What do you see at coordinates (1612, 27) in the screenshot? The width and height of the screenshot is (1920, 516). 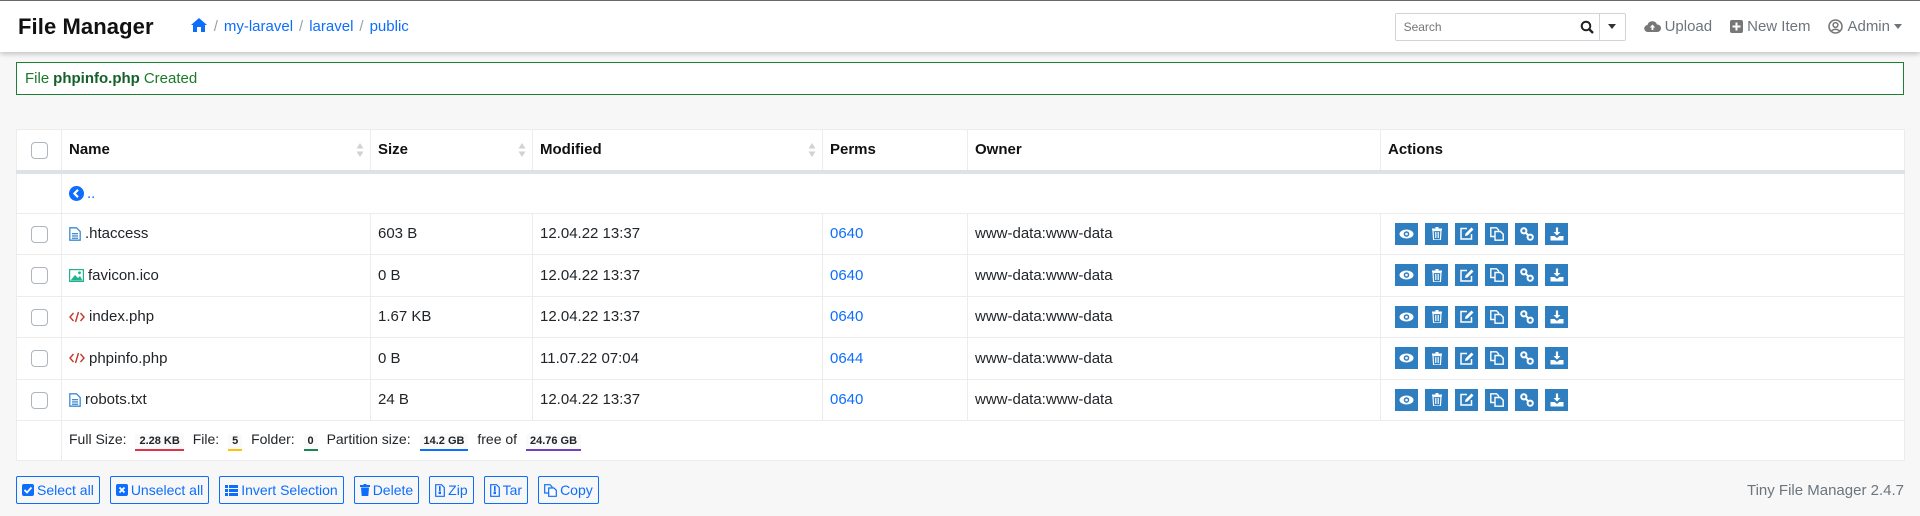 I see `search-options-dropdown` at bounding box center [1612, 27].